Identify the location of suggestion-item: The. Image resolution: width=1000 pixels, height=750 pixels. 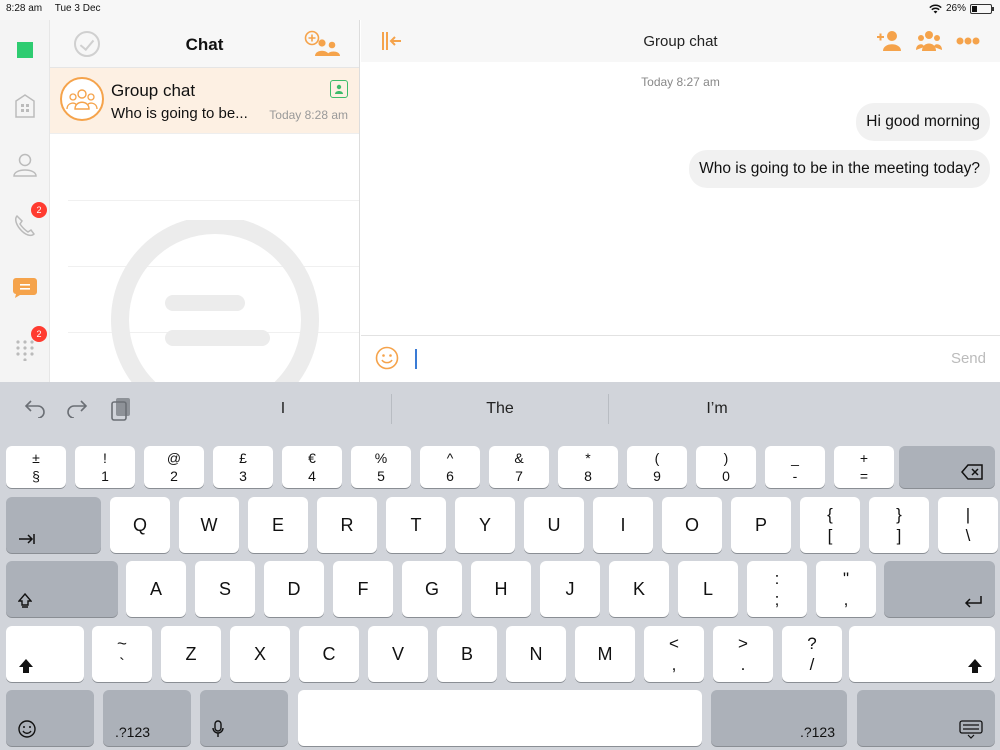
(500, 409).